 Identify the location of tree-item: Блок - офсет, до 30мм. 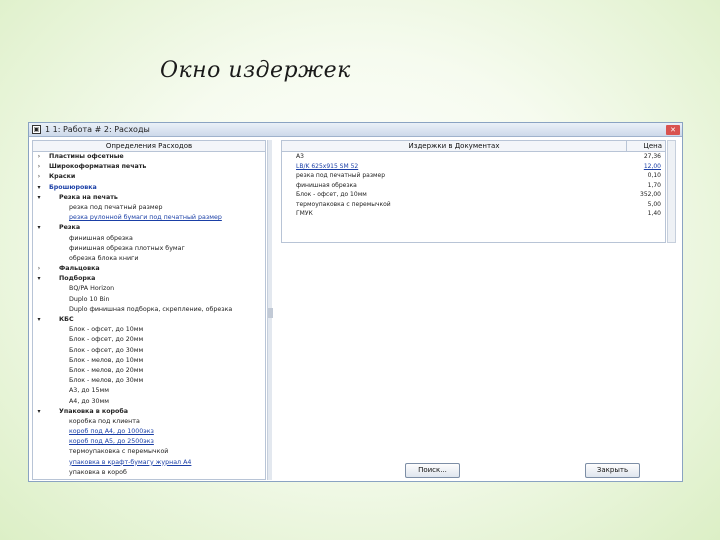
(149, 351).